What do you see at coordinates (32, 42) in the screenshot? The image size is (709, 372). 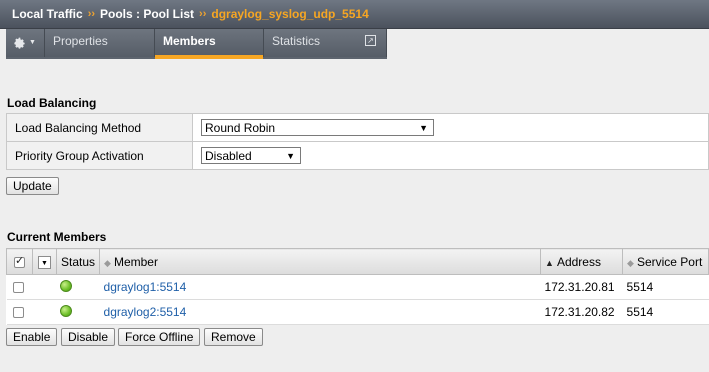 I see `chevron-down-icon: ▼` at bounding box center [32, 42].